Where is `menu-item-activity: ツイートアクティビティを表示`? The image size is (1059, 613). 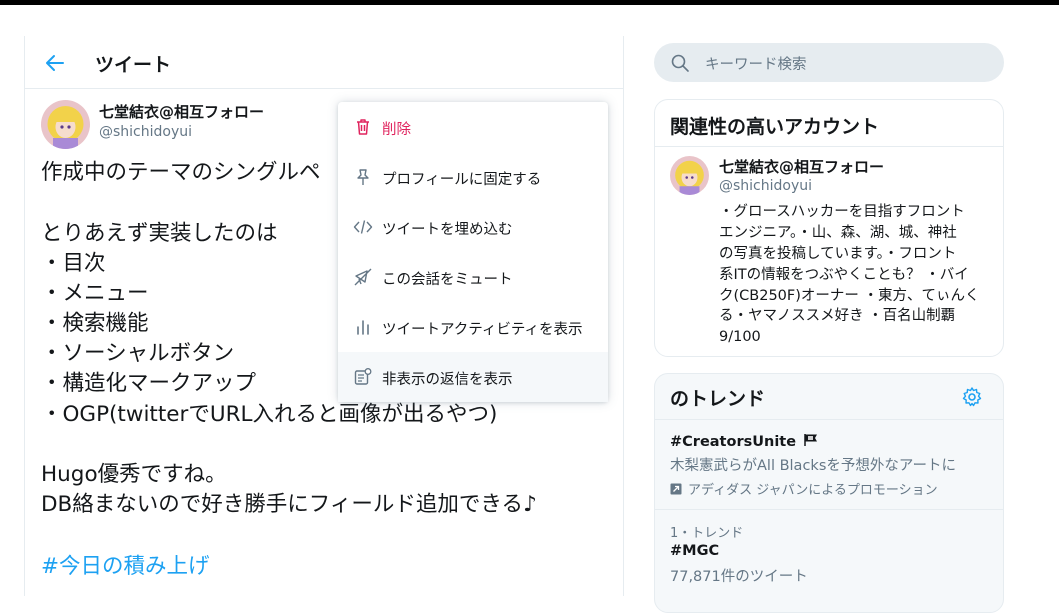
menu-item-activity: ツイートアクティビティを表示 is located at coordinates (473, 327).